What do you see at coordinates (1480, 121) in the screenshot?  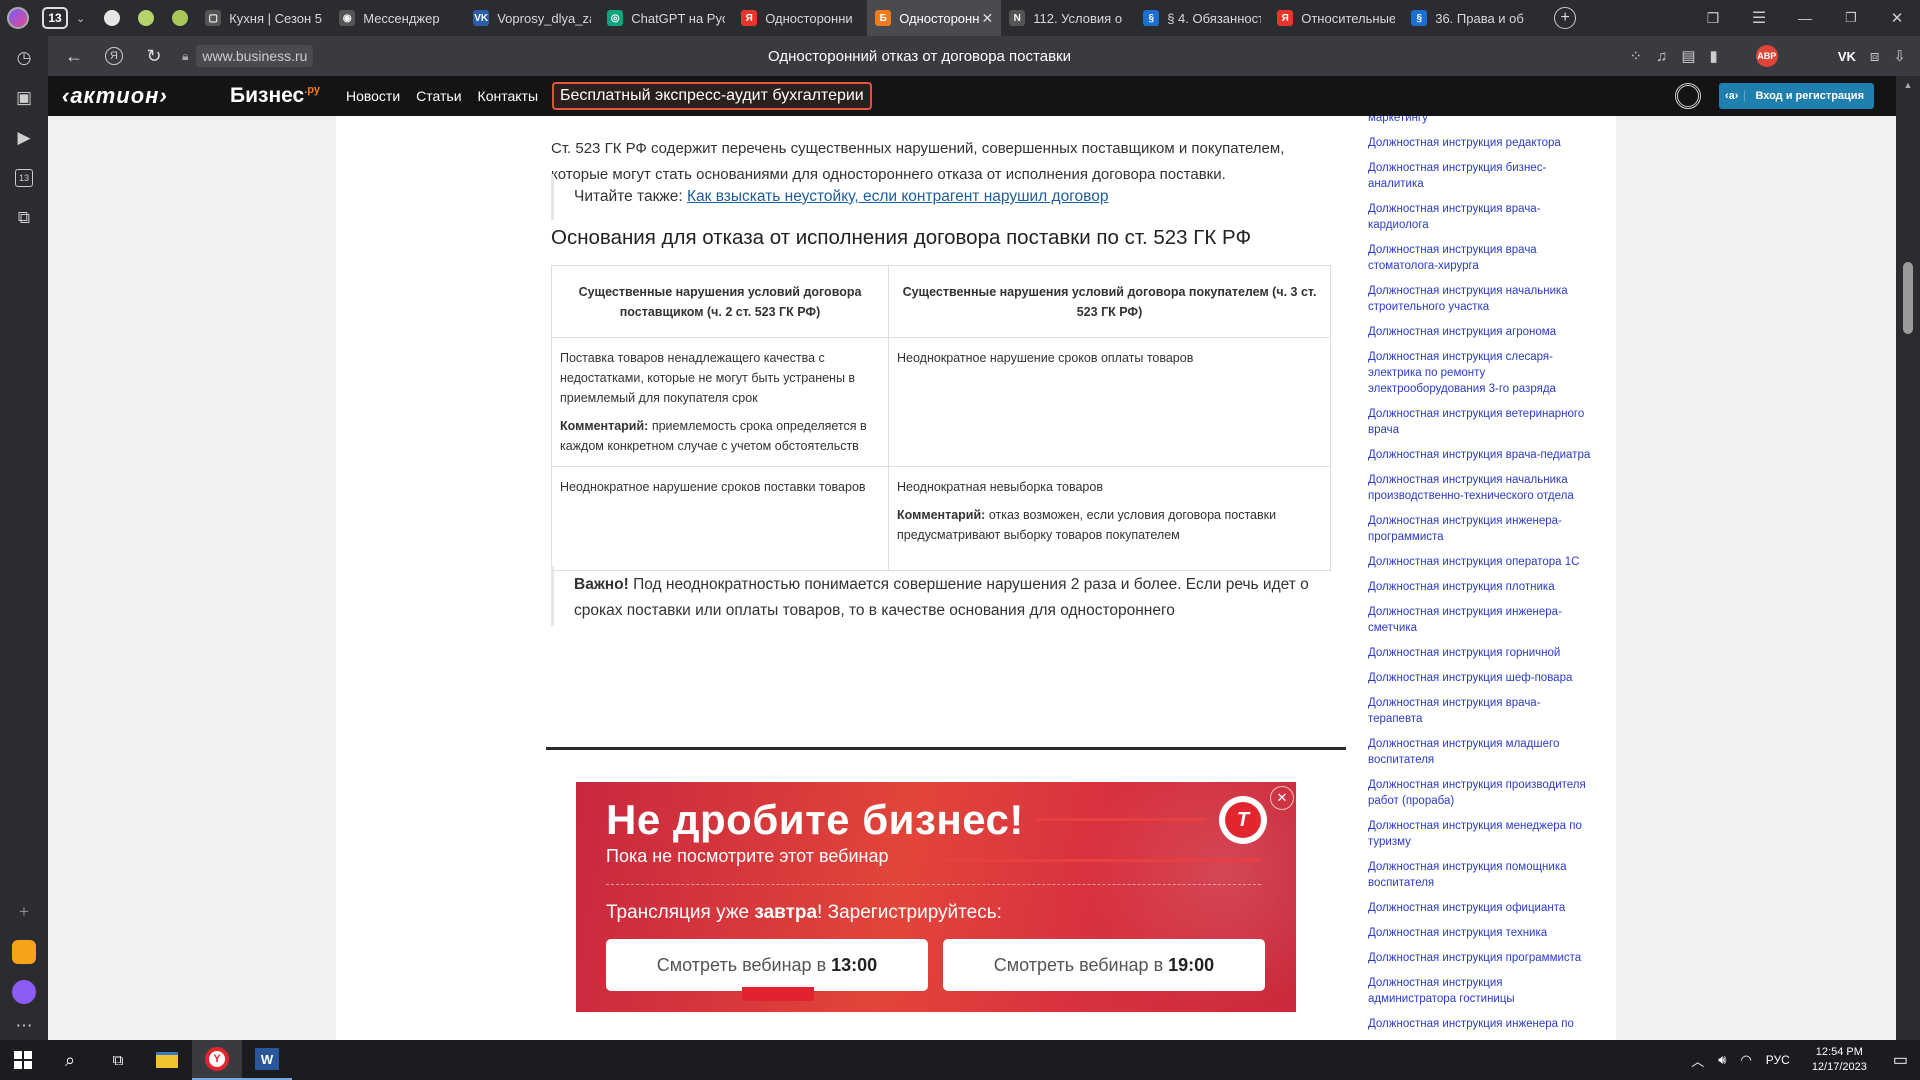 I see `sidebar-link-partial: маркетингу` at bounding box center [1480, 121].